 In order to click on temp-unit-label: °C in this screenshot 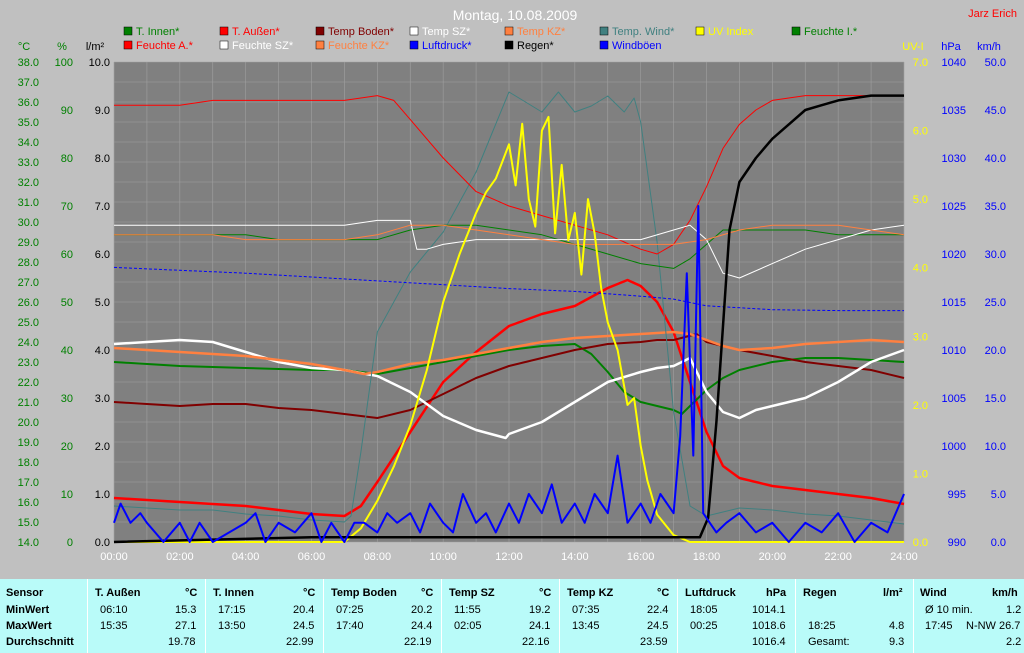, I will do `click(24, 47)`.